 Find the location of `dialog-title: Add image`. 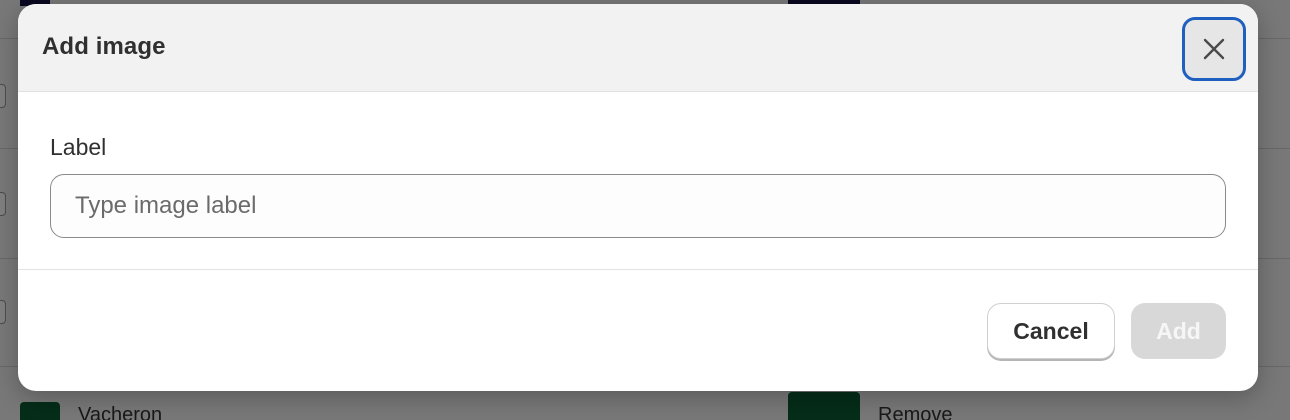

dialog-title: Add image is located at coordinates (104, 46).